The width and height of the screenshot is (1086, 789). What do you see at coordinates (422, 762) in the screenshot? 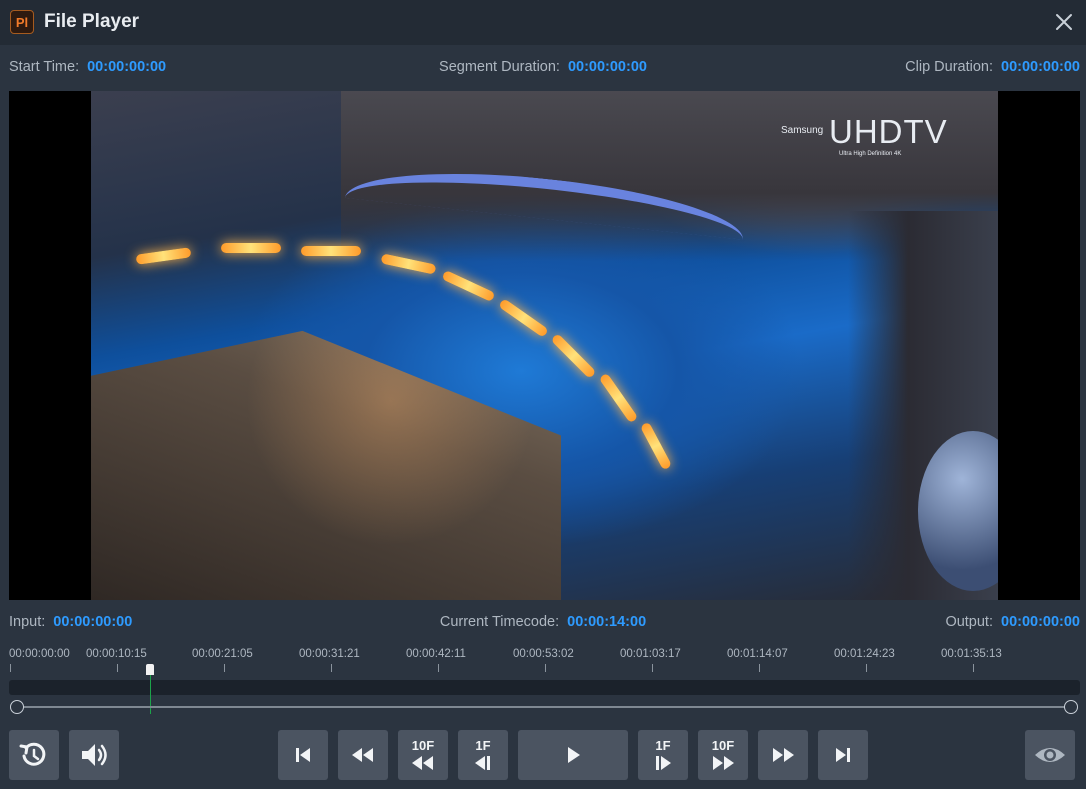
I see `double-back-icon` at bounding box center [422, 762].